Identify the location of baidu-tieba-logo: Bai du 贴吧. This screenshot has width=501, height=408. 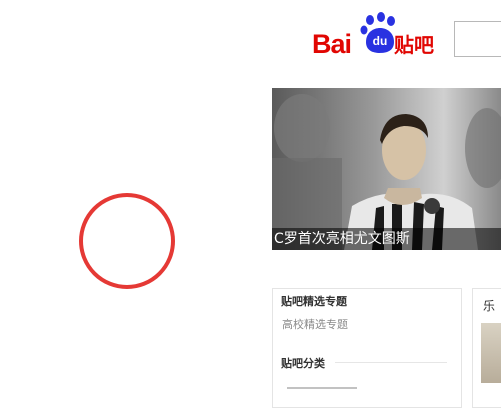
(381, 35).